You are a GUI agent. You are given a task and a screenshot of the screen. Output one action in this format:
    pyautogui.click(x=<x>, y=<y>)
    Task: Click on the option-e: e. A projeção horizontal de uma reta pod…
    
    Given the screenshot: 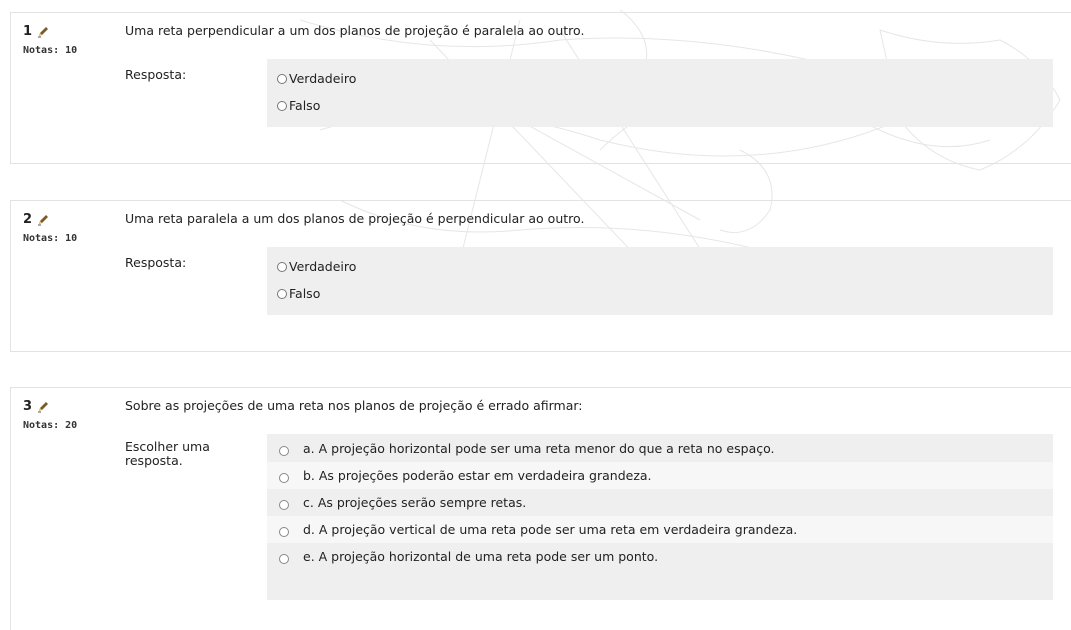 What is the action you would take?
    pyautogui.click(x=660, y=556)
    